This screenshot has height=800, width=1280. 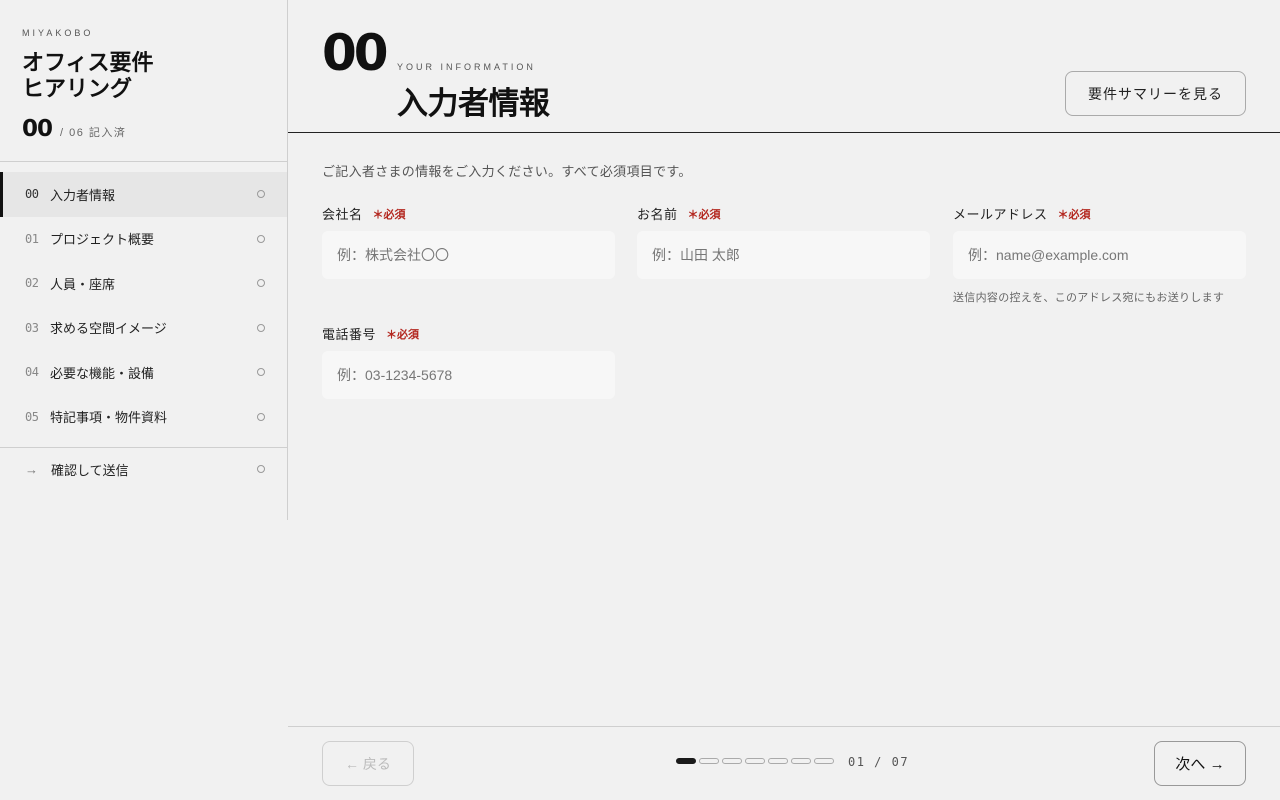 I want to click on email-field-group: メールアドレス ＊必須 送信内容の控えを、このアドレス宛にもお送りします, so click(x=1099, y=254).